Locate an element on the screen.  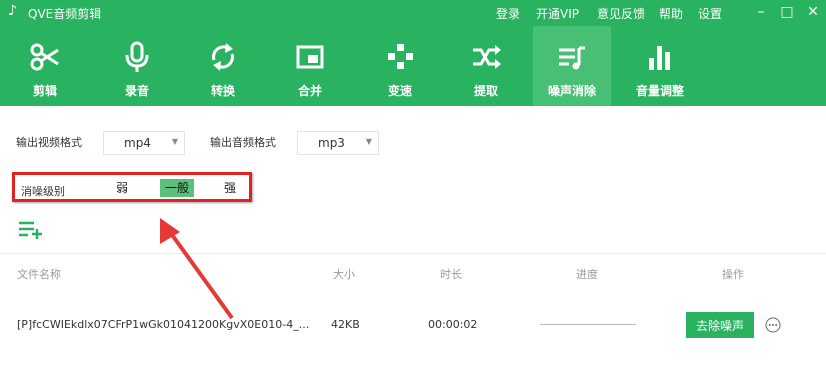
feedback-link: 意见反馈 is located at coordinates (621, 13).